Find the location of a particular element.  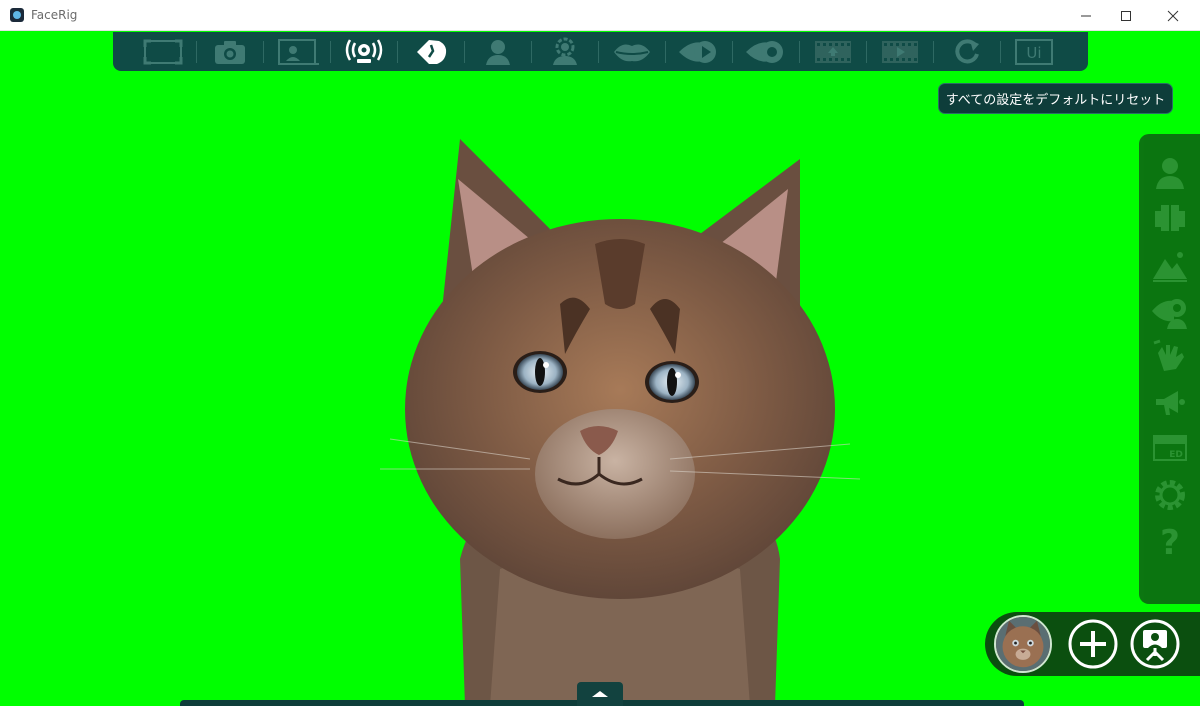

avatar-icon is located at coordinates (1169, 173).